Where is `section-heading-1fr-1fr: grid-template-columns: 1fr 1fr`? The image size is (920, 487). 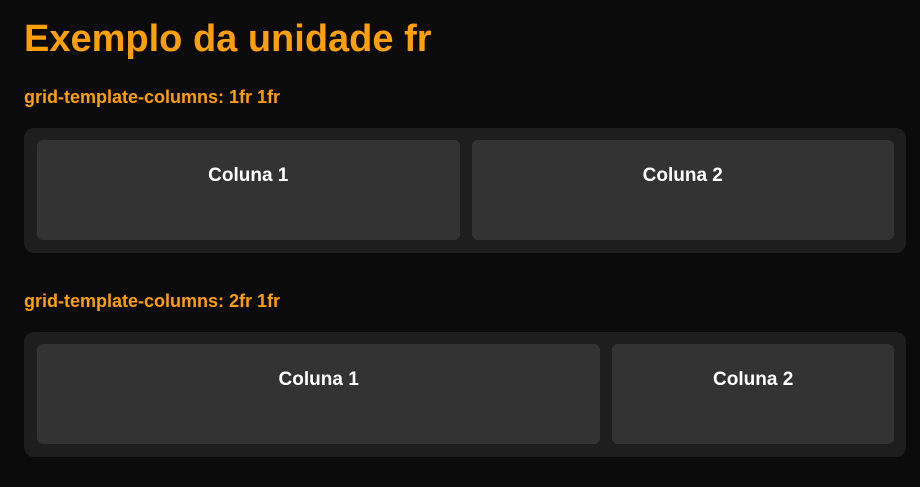 section-heading-1fr-1fr: grid-template-columns: 1fr 1fr is located at coordinates (152, 97).